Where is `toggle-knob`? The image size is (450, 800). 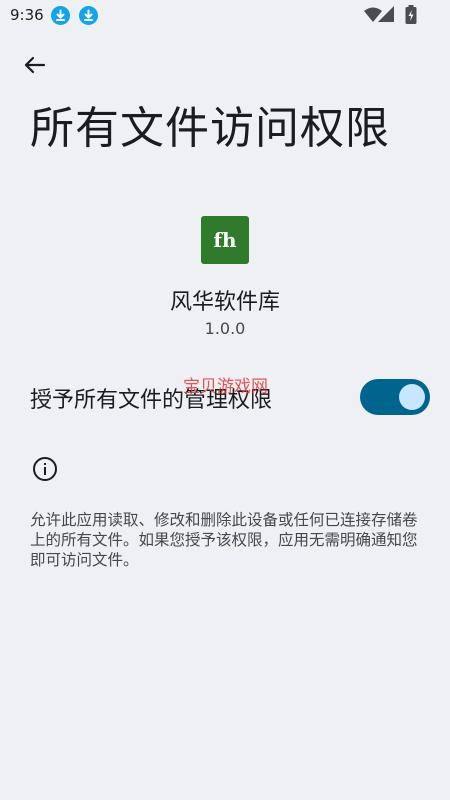
toggle-knob is located at coordinates (412, 397).